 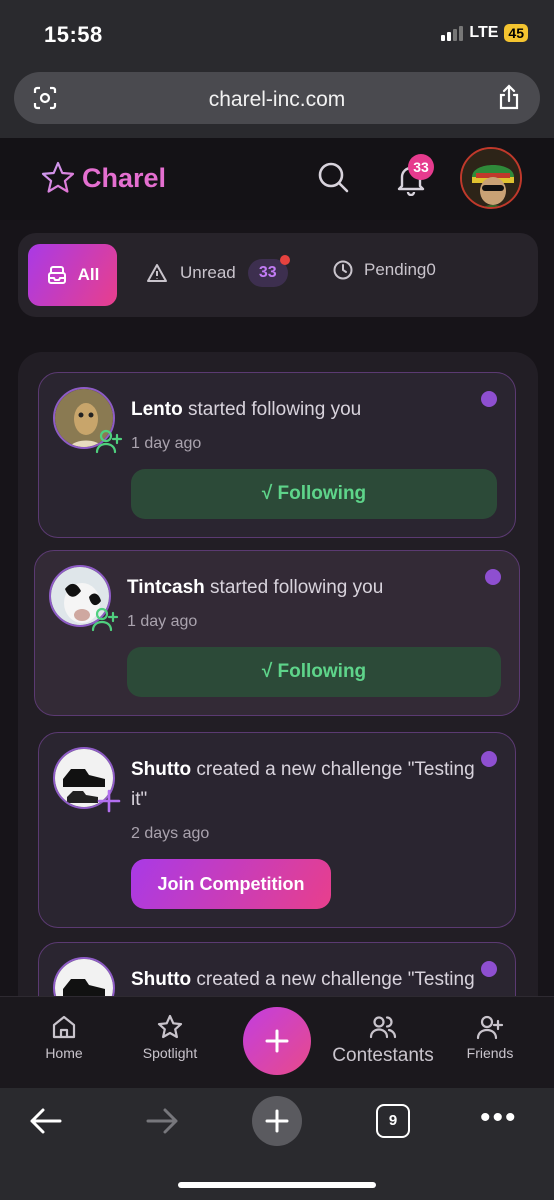 I want to click on tab-unread: Unread 33, so click(x=218, y=271).